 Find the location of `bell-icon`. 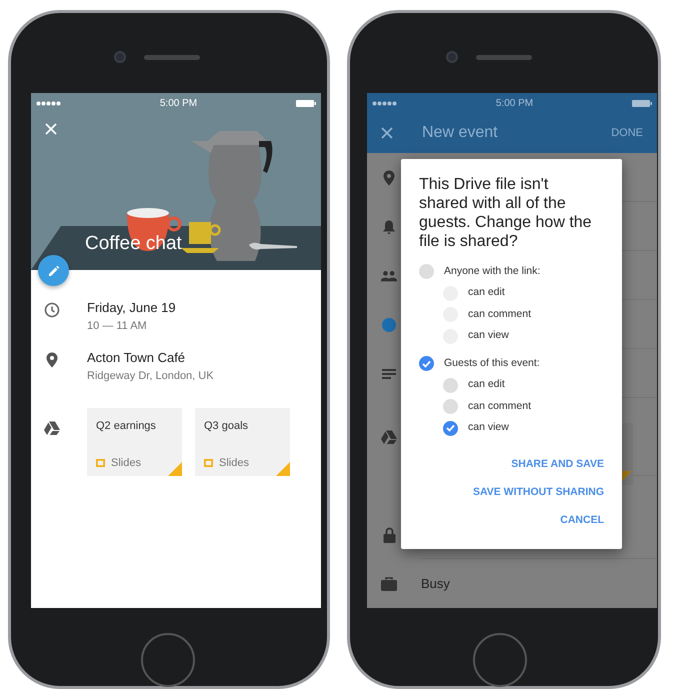

bell-icon is located at coordinates (389, 226).